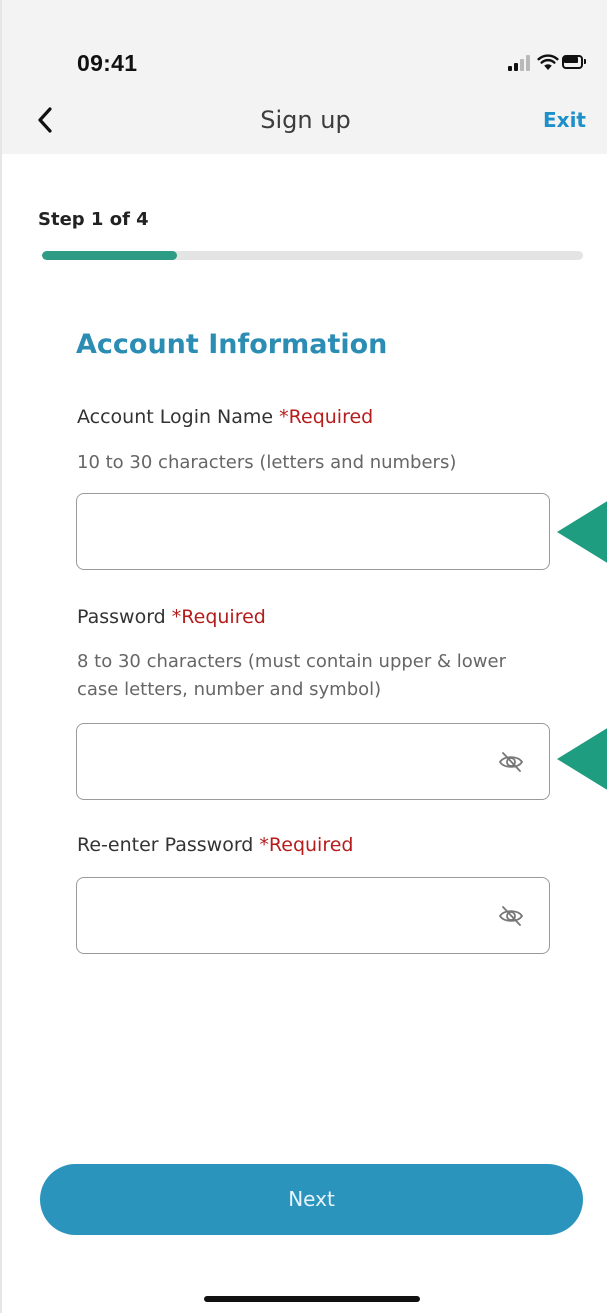  Describe the element at coordinates (564, 120) in the screenshot. I see `exit-link: Exit` at that location.